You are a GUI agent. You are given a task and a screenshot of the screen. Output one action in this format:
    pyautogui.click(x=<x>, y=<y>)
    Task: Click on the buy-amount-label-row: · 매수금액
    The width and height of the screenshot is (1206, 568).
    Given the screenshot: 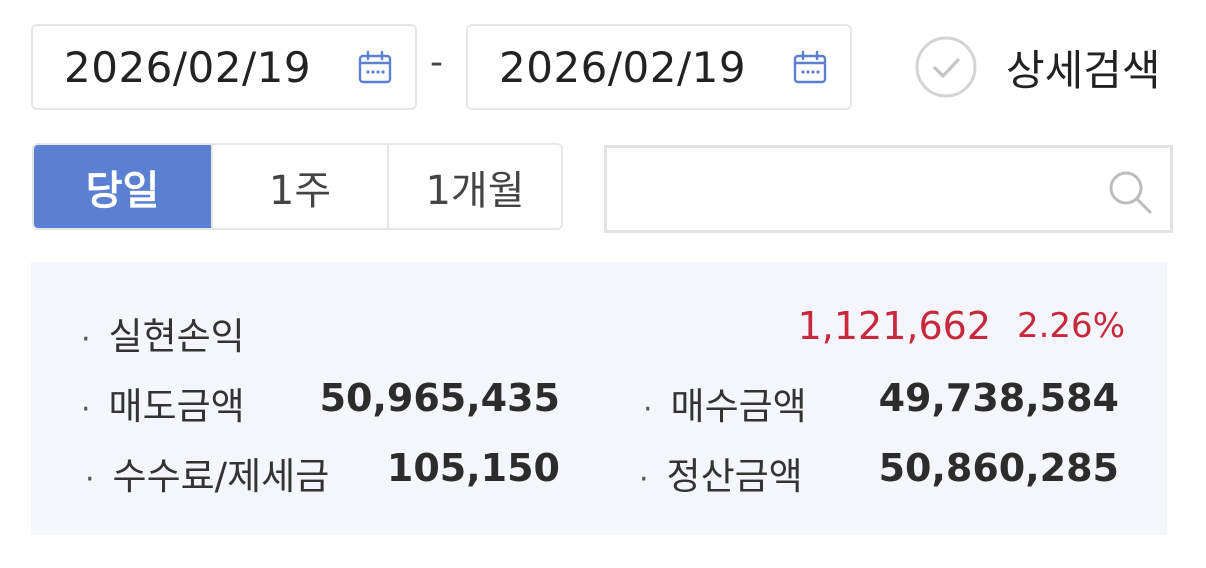 What is the action you would take?
    pyautogui.click(x=725, y=403)
    